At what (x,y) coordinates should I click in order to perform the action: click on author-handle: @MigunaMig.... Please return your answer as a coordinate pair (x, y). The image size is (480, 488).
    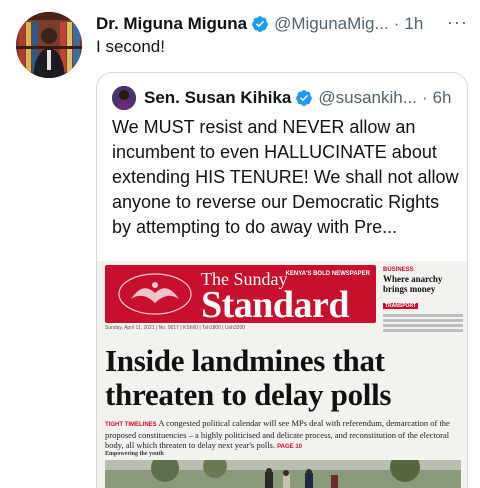
    Looking at the image, I should click on (331, 24).